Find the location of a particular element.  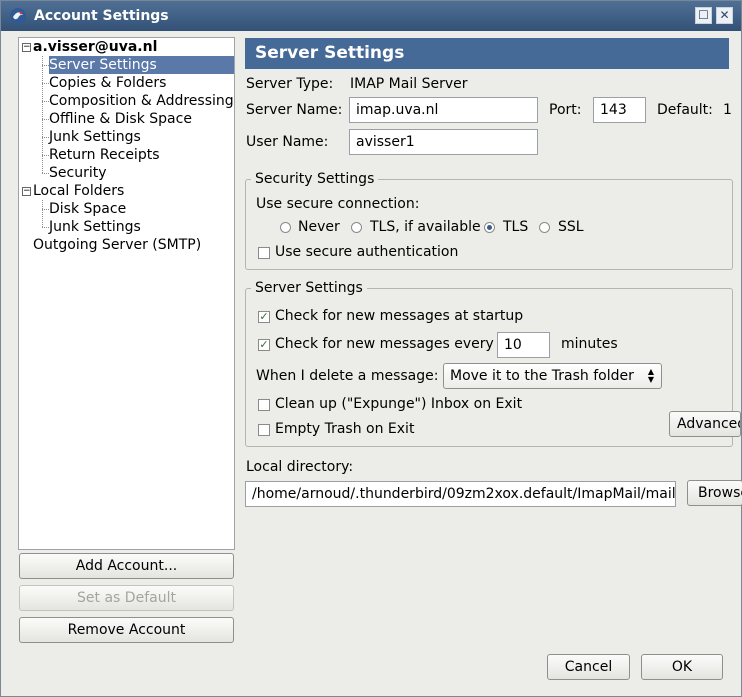

minutes-label: minutes is located at coordinates (589, 344).